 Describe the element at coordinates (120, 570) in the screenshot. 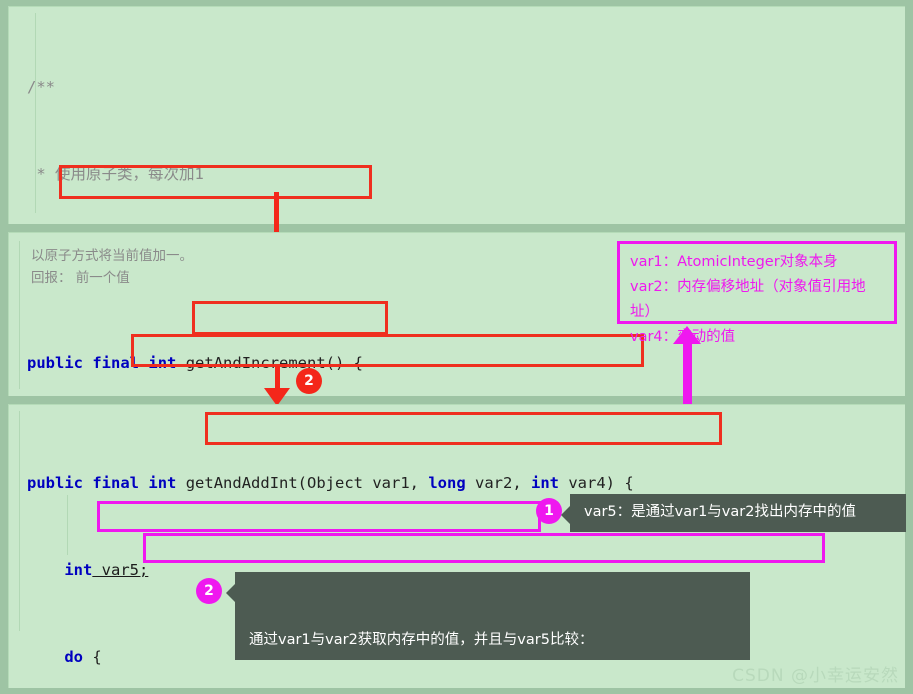

I see `local-var5-declaration: var5;` at that location.